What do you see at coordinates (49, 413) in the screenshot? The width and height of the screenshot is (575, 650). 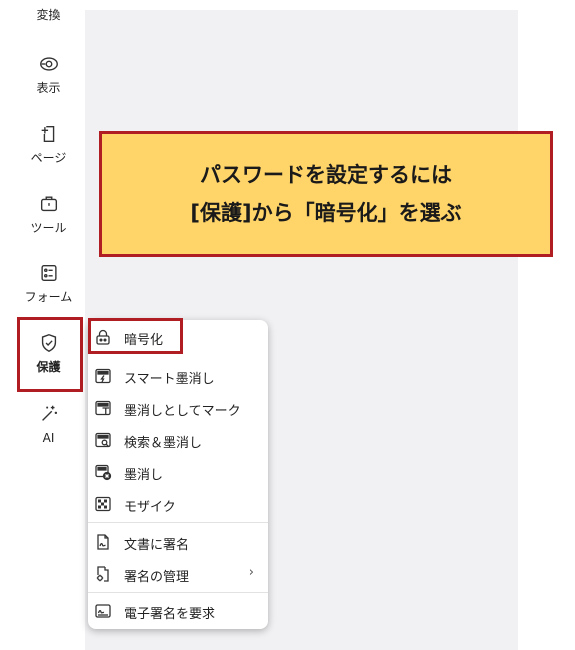 I see `magic-wand-icon` at bounding box center [49, 413].